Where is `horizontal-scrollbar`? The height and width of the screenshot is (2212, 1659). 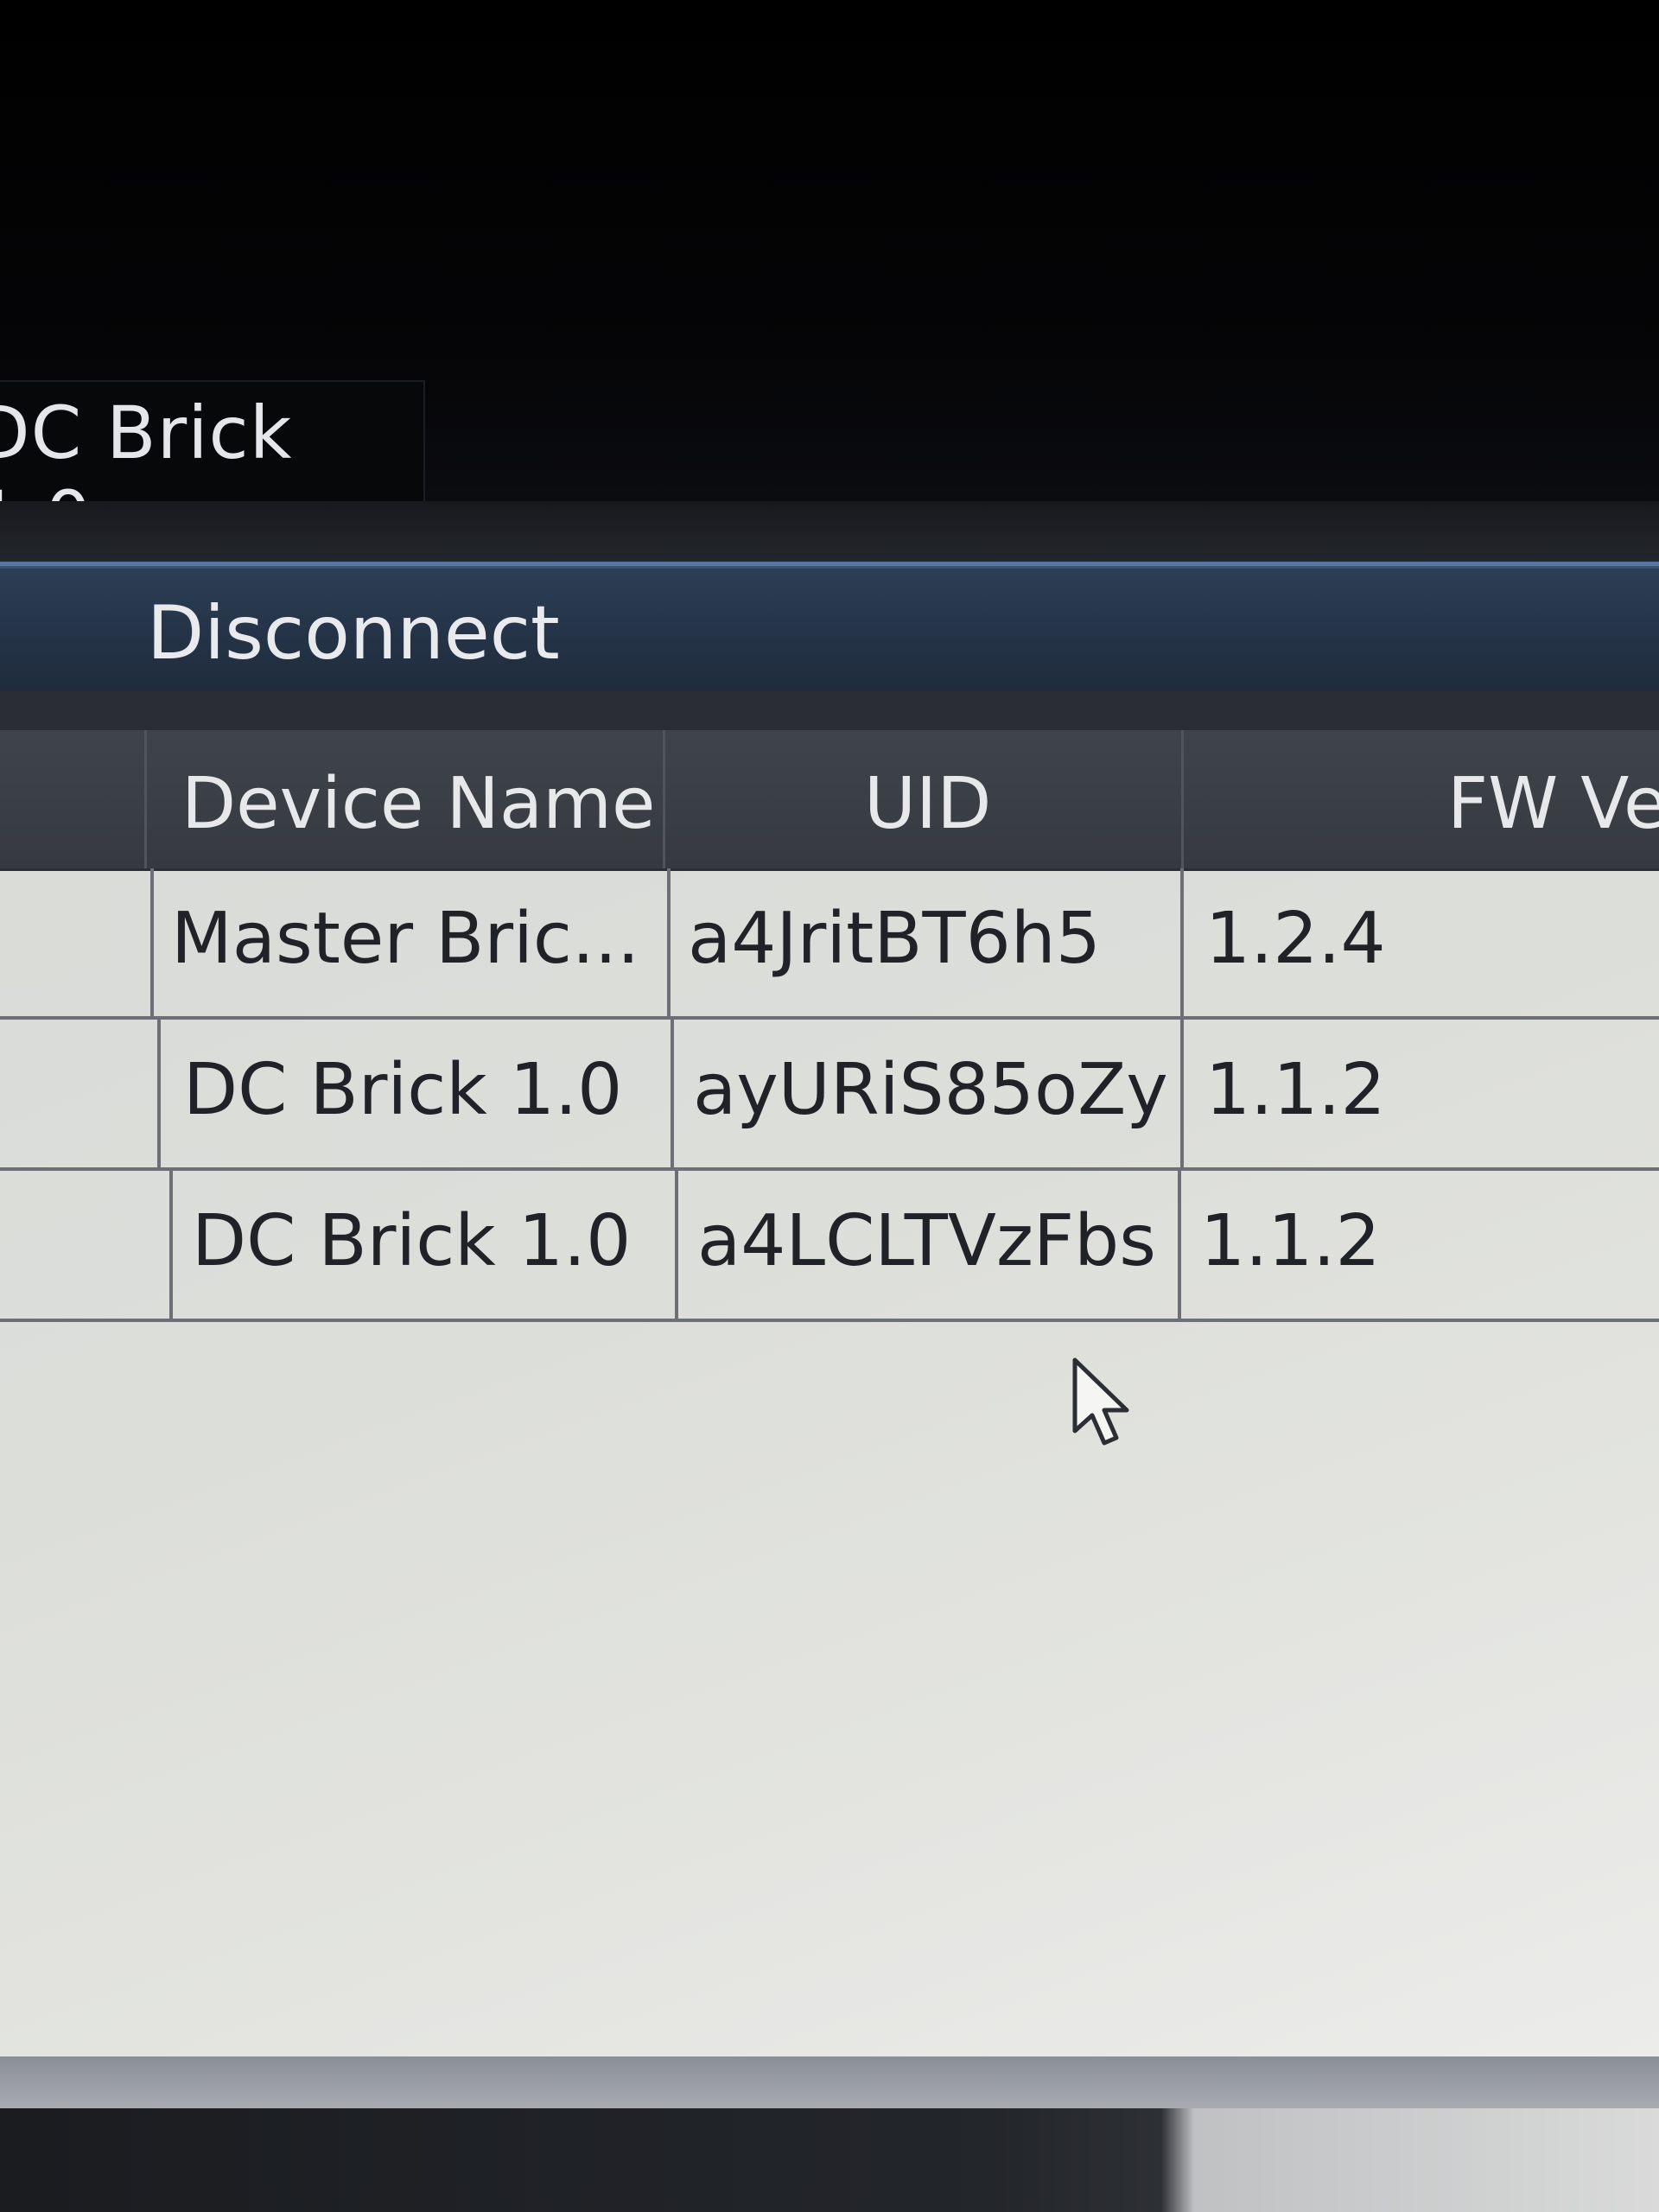
horizontal-scrollbar is located at coordinates (829, 2082).